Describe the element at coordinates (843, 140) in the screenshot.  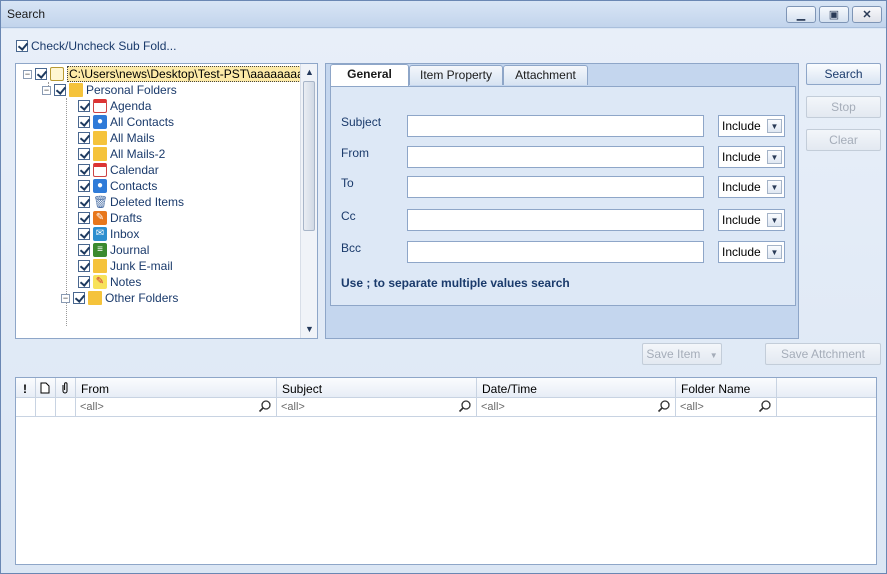
I see `clear-button: Clear` at that location.